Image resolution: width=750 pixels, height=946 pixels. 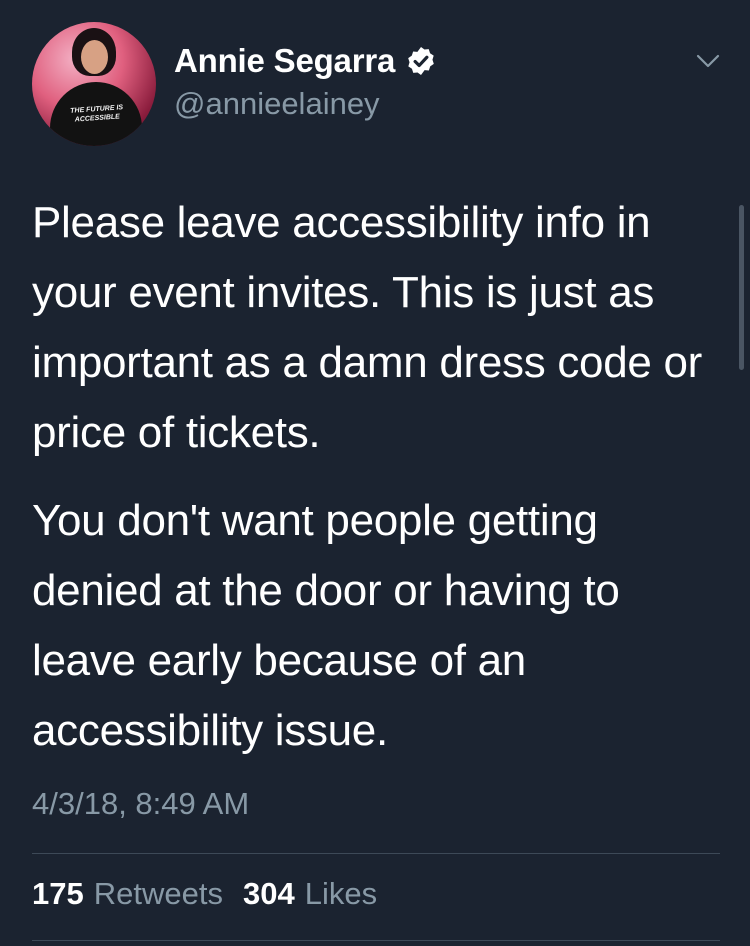 I want to click on retweets-count: 175, so click(x=58, y=893).